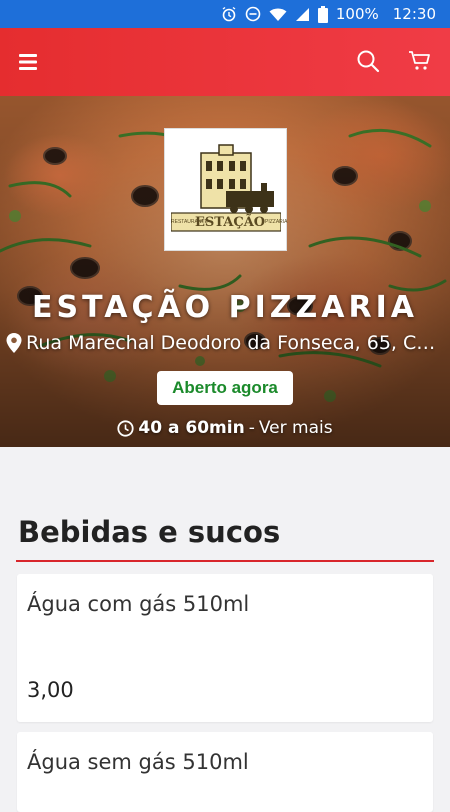 Image resolution: width=450 pixels, height=812 pixels. I want to click on logo-right-text: PIZZARIA, so click(276, 222).